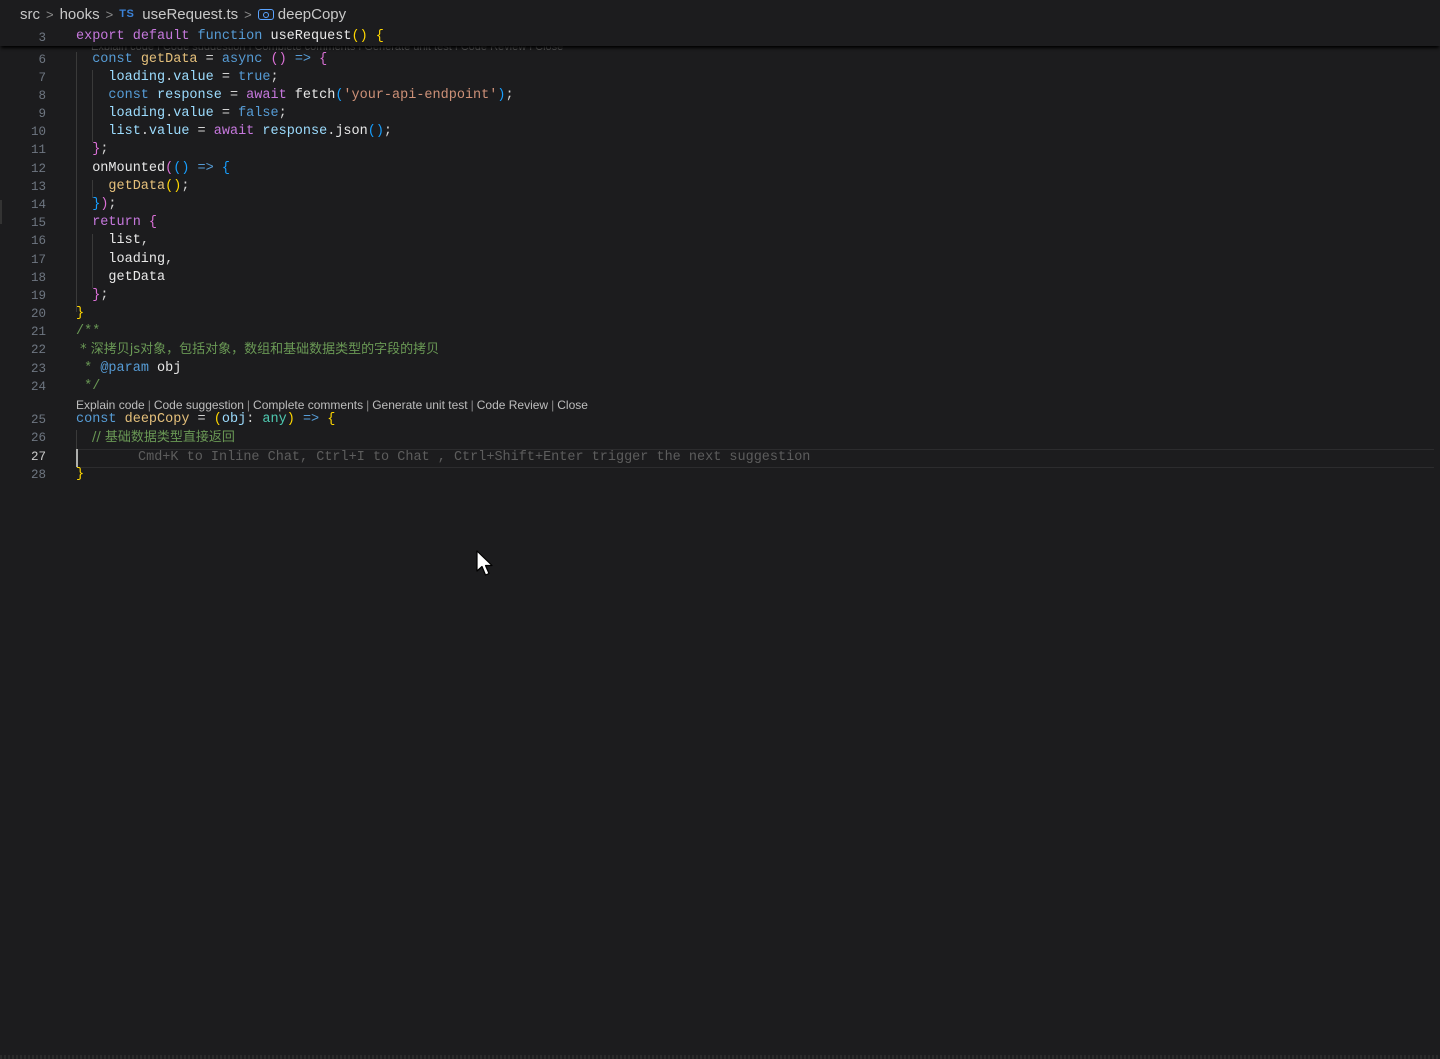  Describe the element at coordinates (88, 331) in the screenshot. I see `code-text: /**` at that location.